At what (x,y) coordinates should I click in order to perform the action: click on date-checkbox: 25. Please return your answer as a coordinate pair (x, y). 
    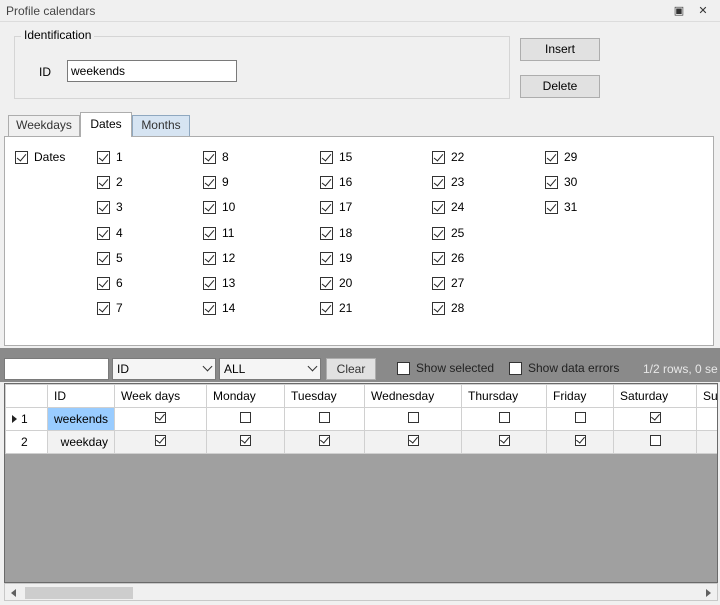
    Looking at the image, I should click on (448, 233).